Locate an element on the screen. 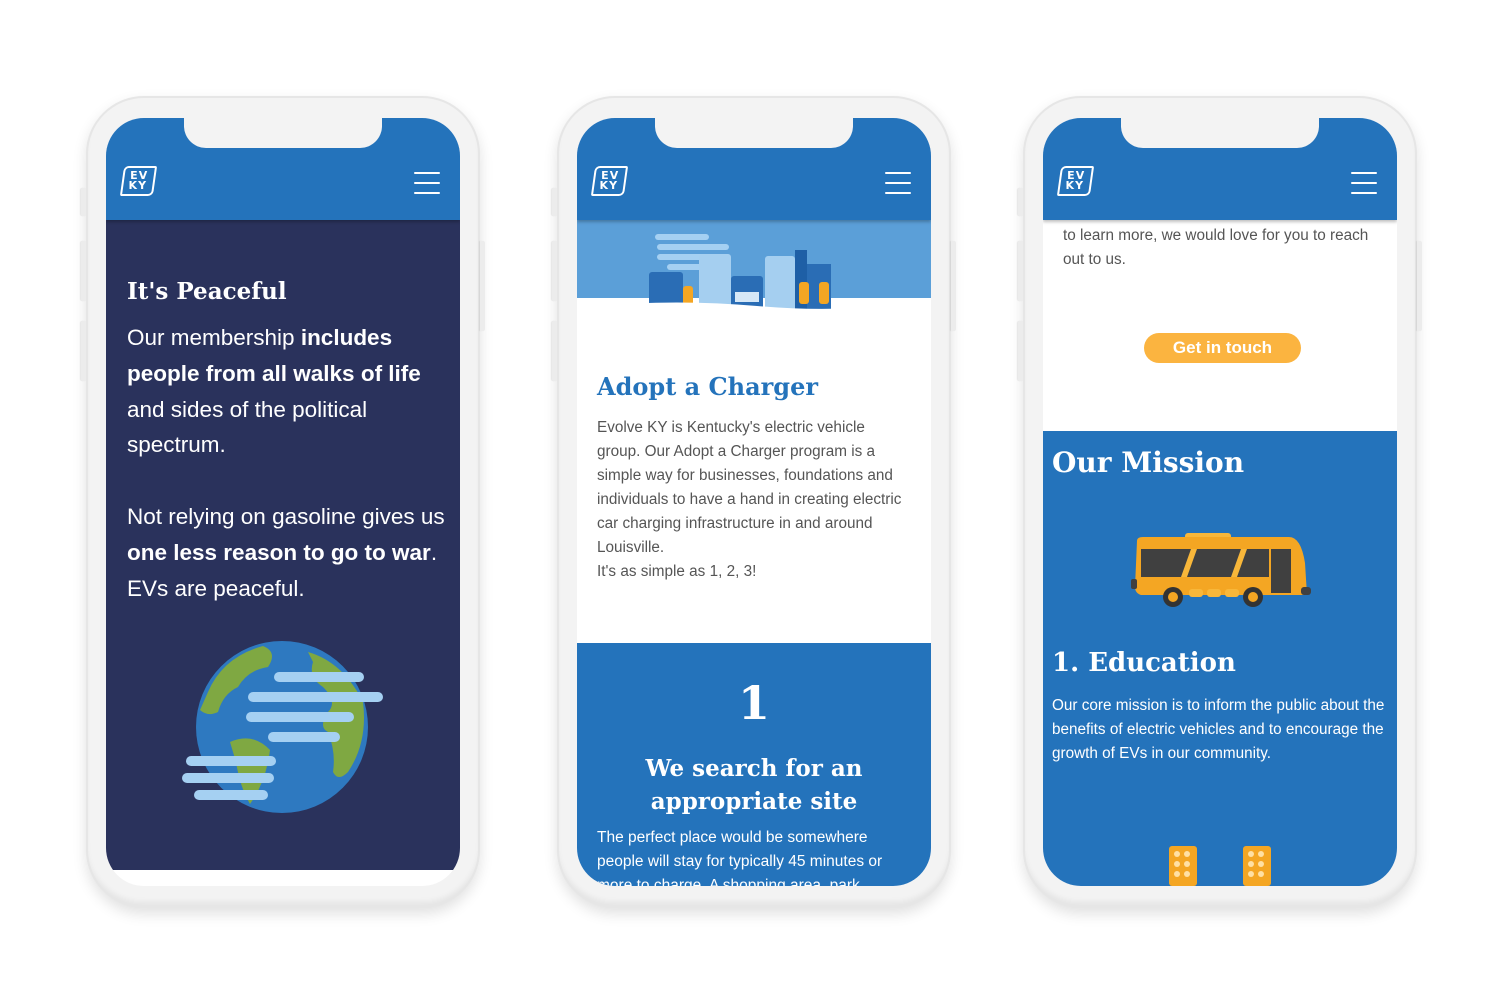 This screenshot has width=1500, height=1000. bus-icon is located at coordinates (1221, 570).